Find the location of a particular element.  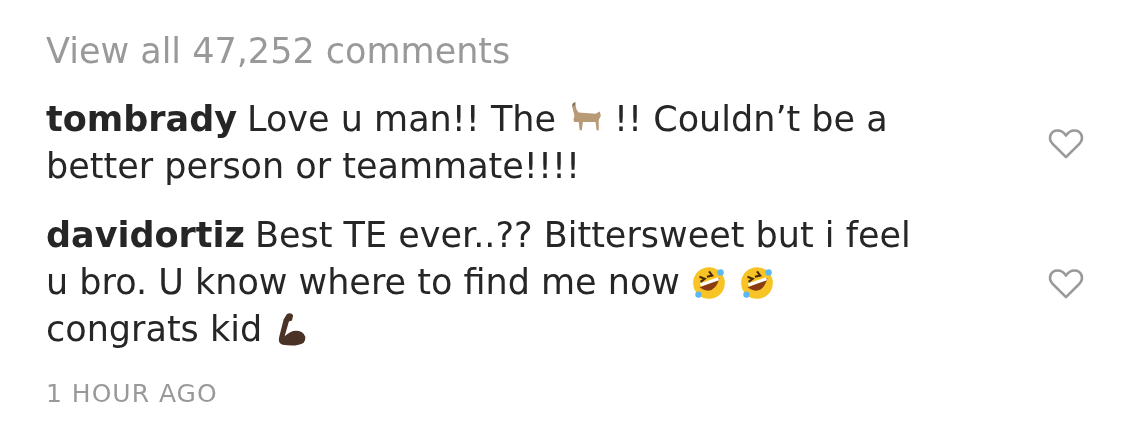

comment-text: congrats kid is located at coordinates (154, 329).